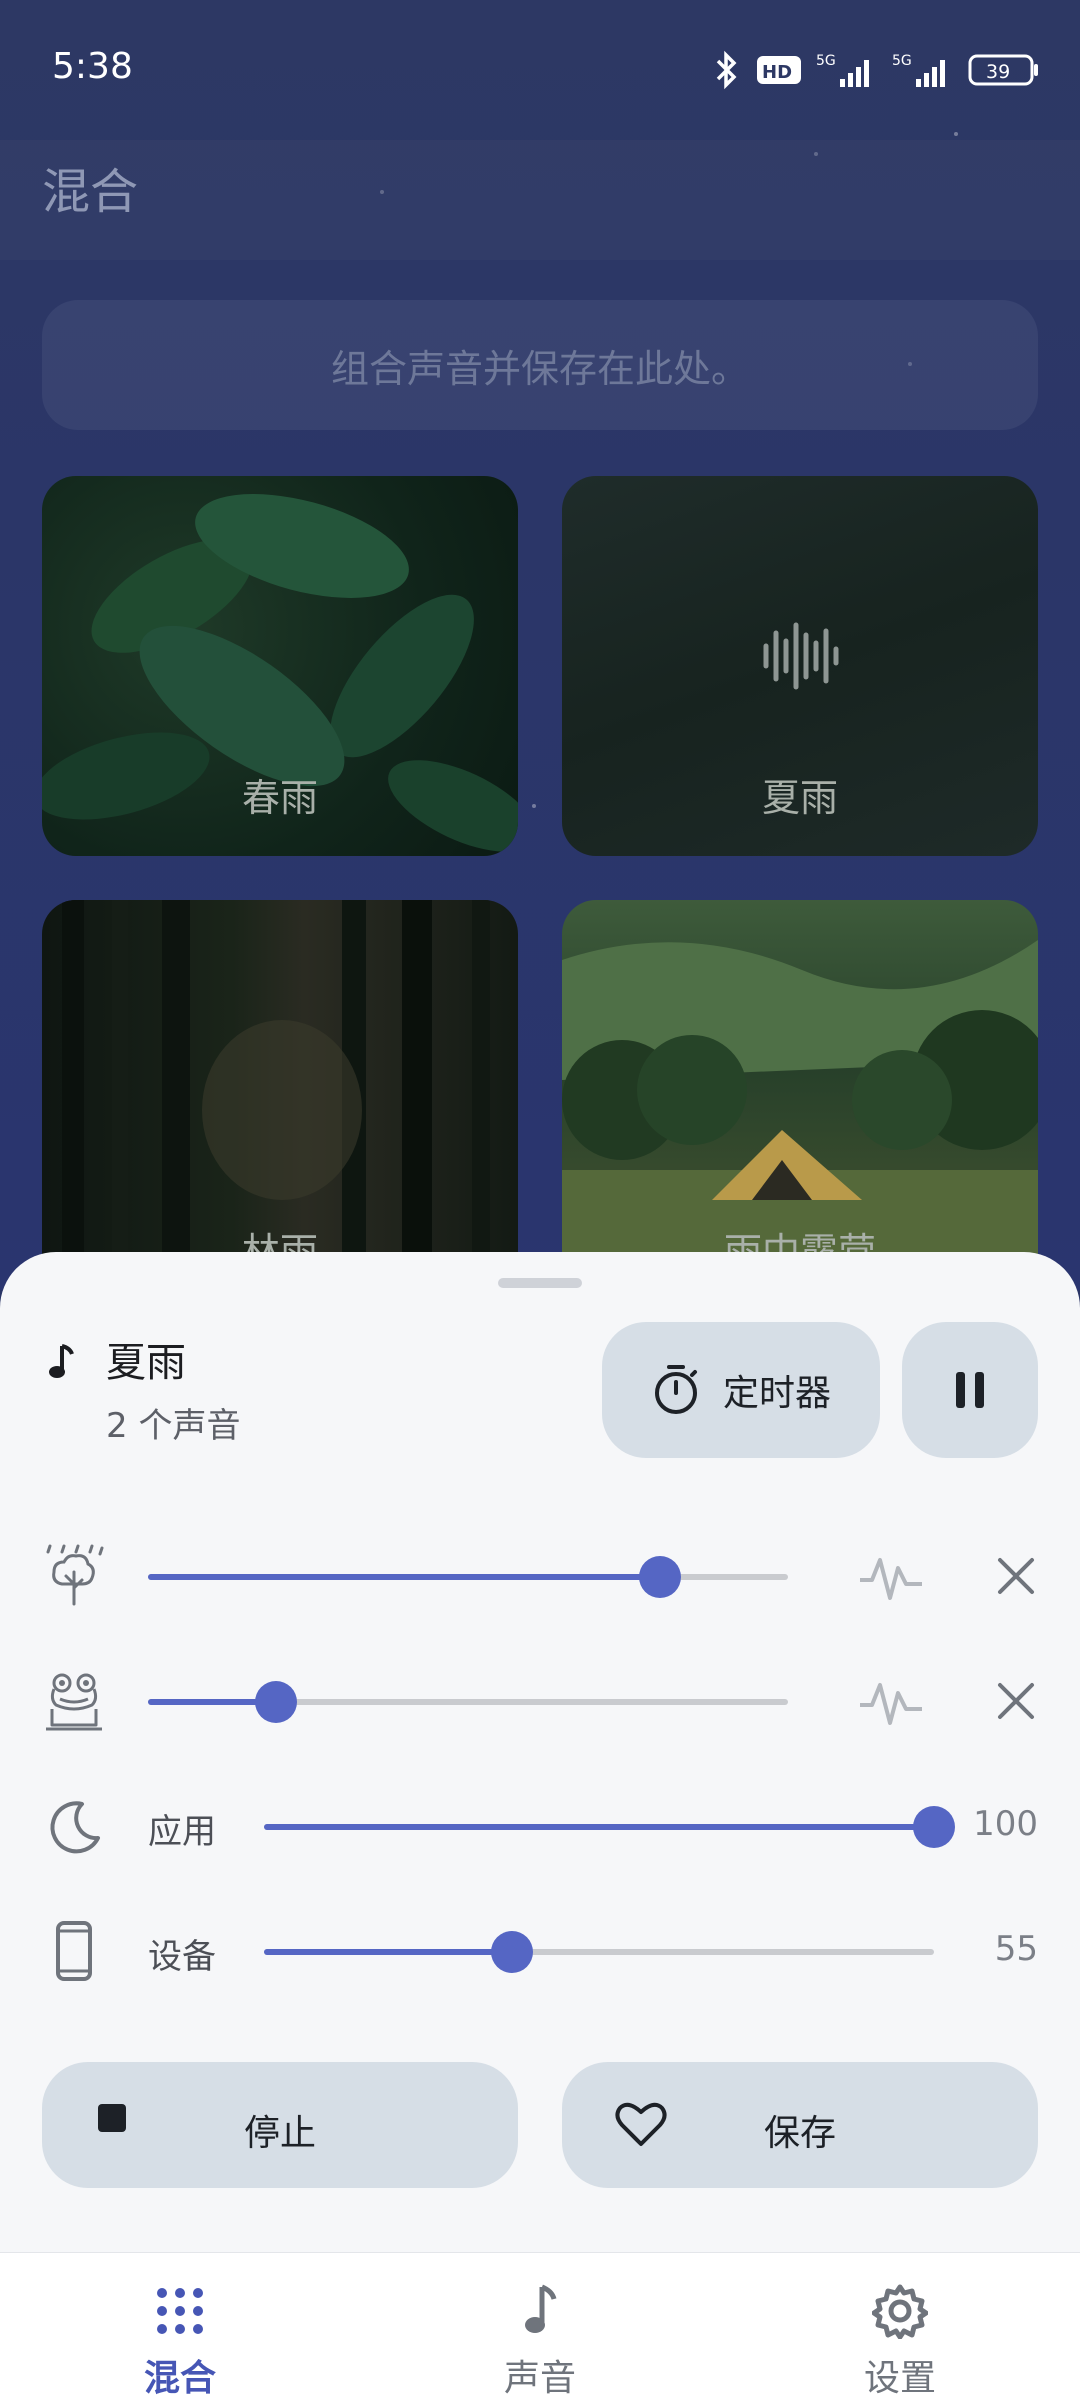 This screenshot has width=1080, height=2401. I want to click on star-dot, so click(534, 806).